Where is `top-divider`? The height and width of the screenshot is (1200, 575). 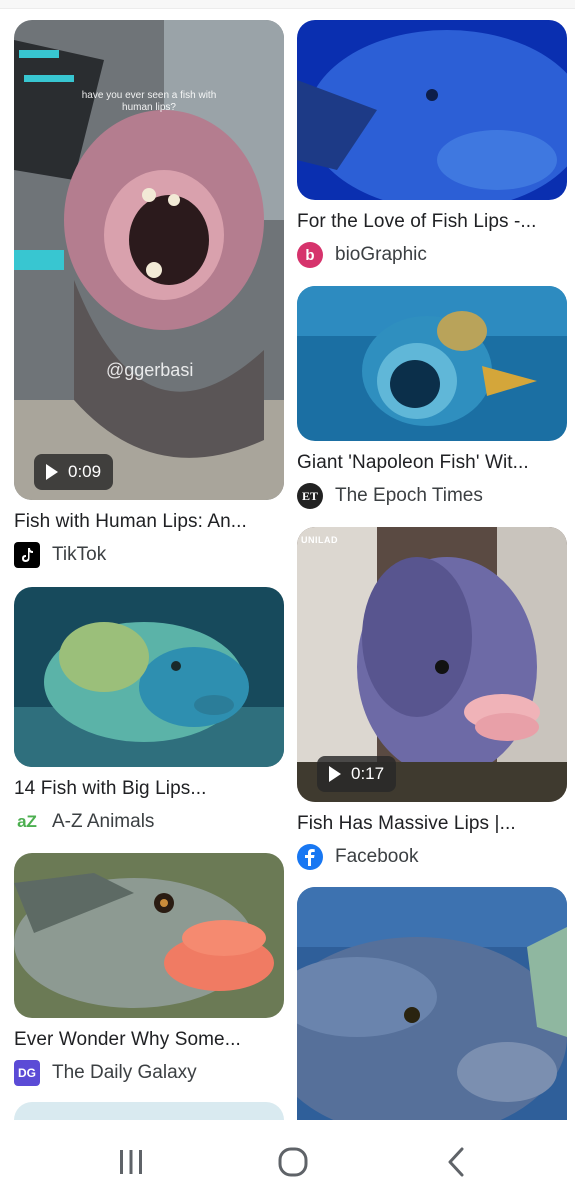
top-divider is located at coordinates (287, 4).